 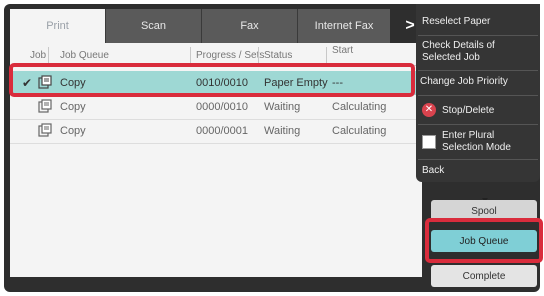 What do you see at coordinates (429, 142) in the screenshot?
I see `checkbox-icon` at bounding box center [429, 142].